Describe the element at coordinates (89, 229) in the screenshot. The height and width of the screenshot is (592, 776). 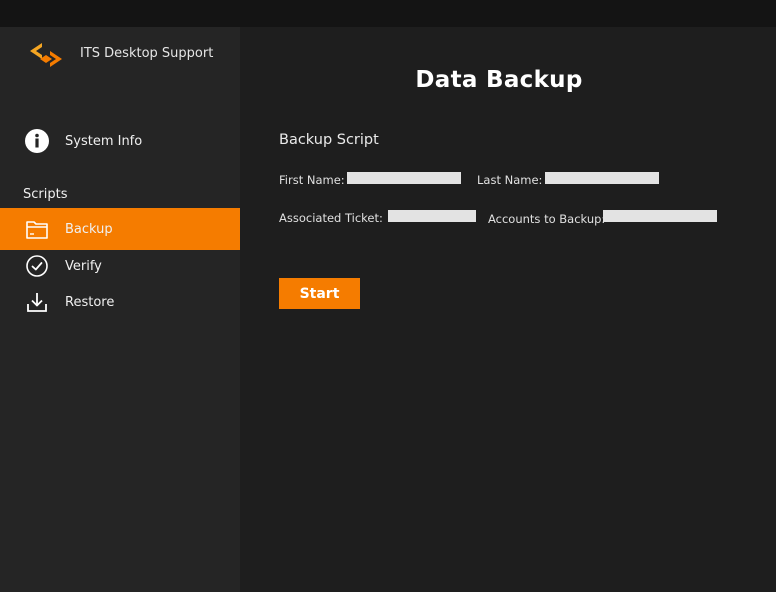
I see `sidebar-item-label: Backup` at that location.